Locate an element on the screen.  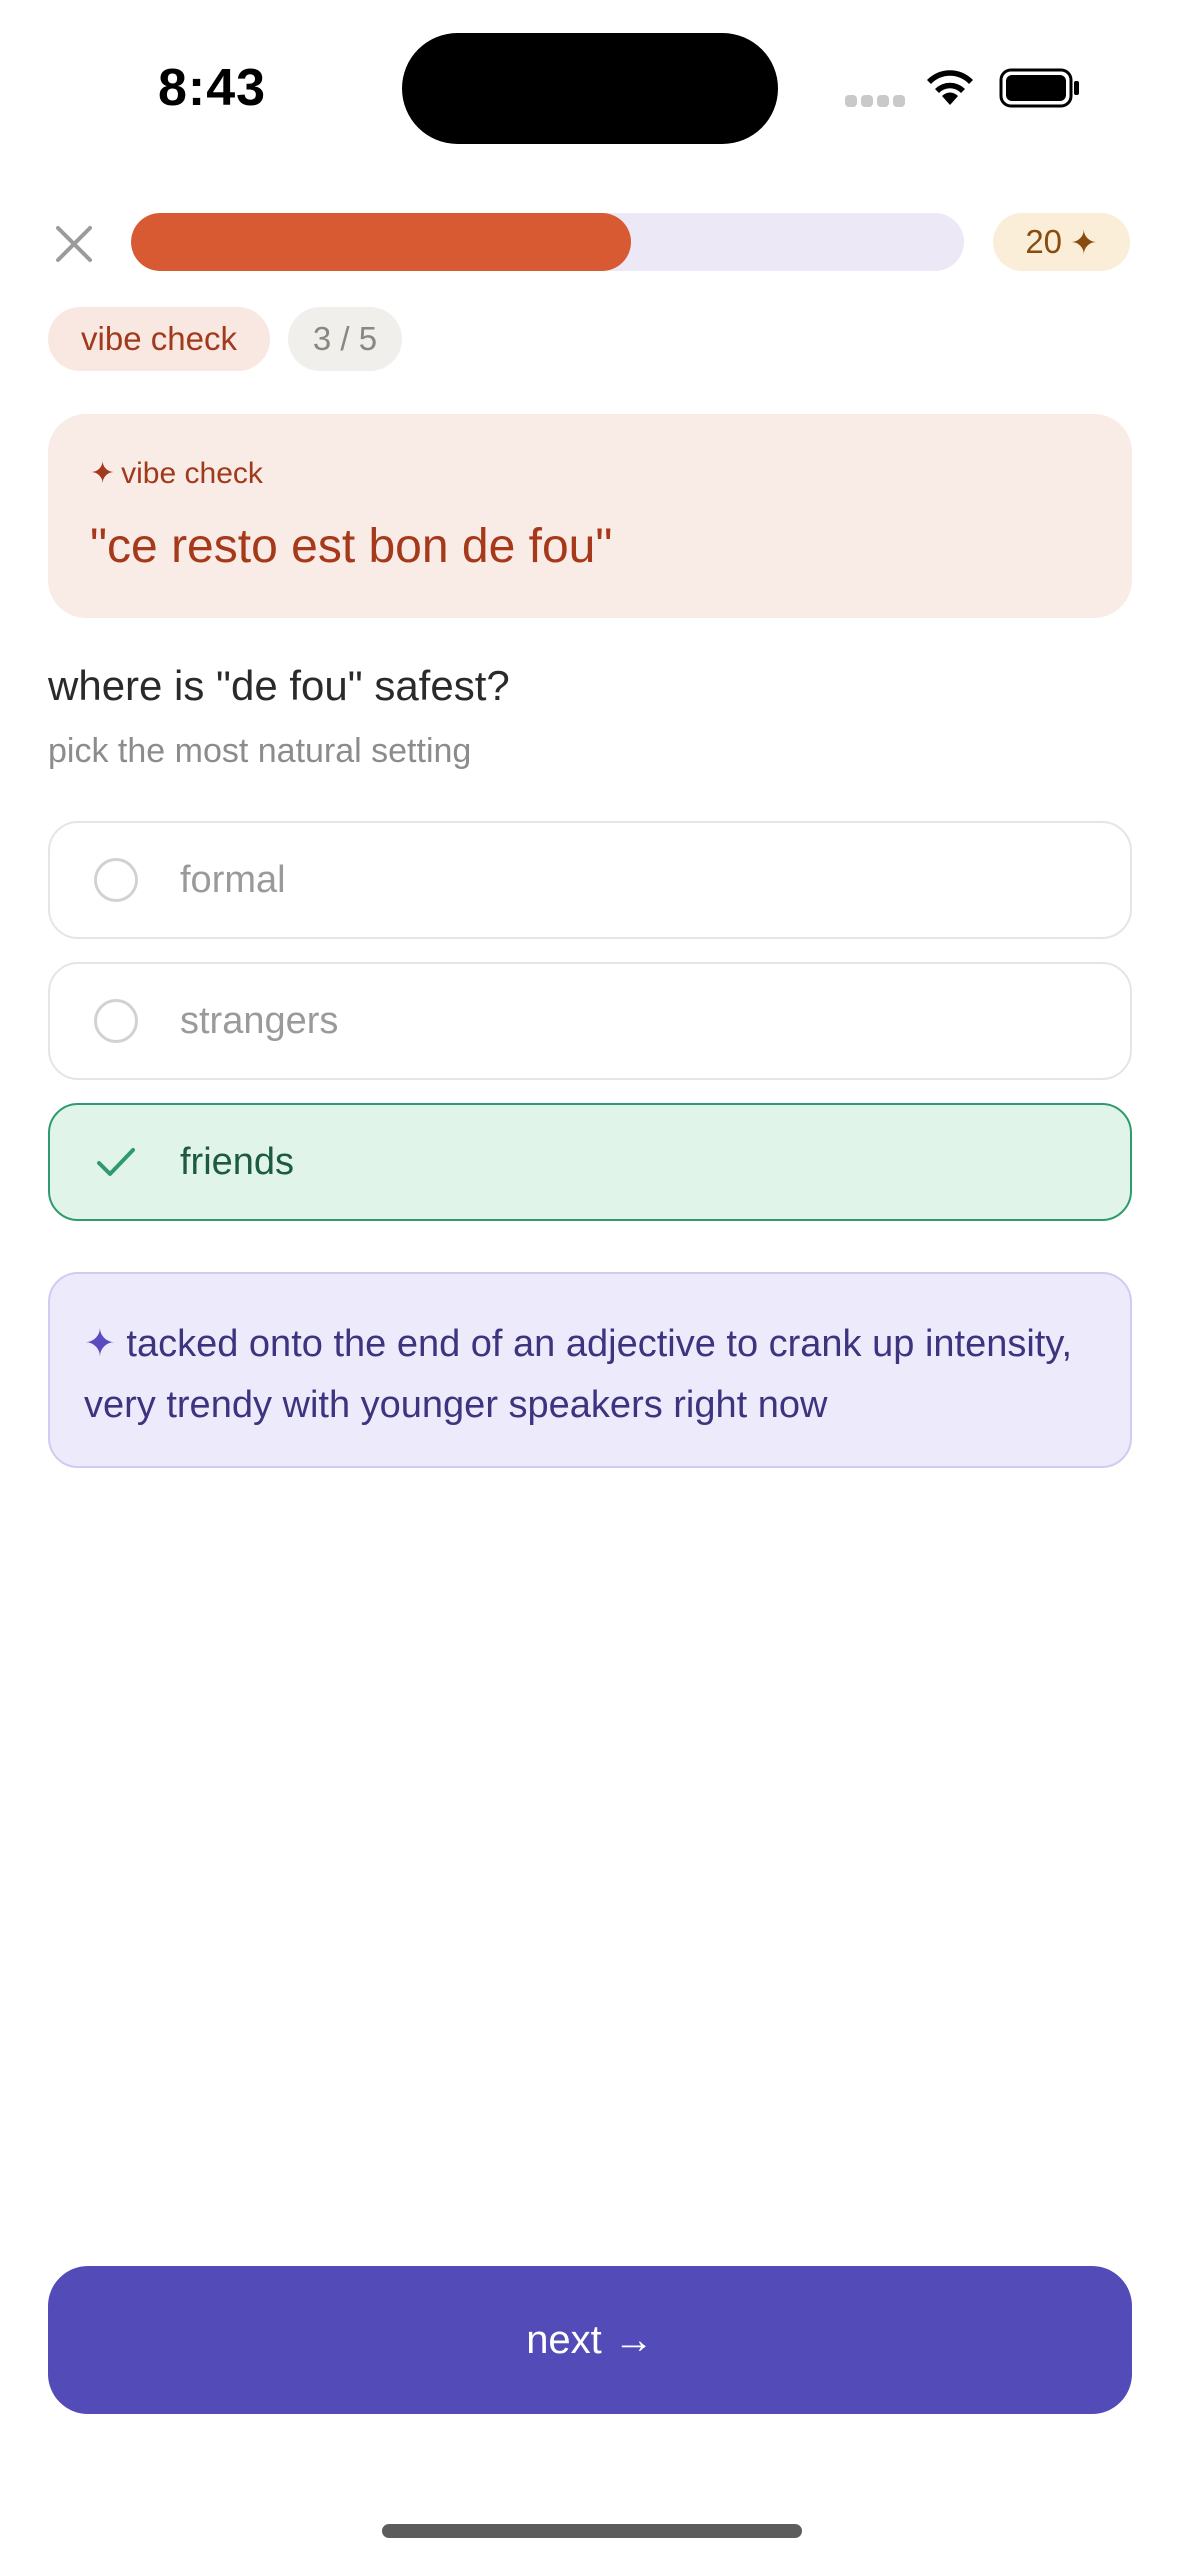
arrow-right-icon: → is located at coordinates (633, 2339).